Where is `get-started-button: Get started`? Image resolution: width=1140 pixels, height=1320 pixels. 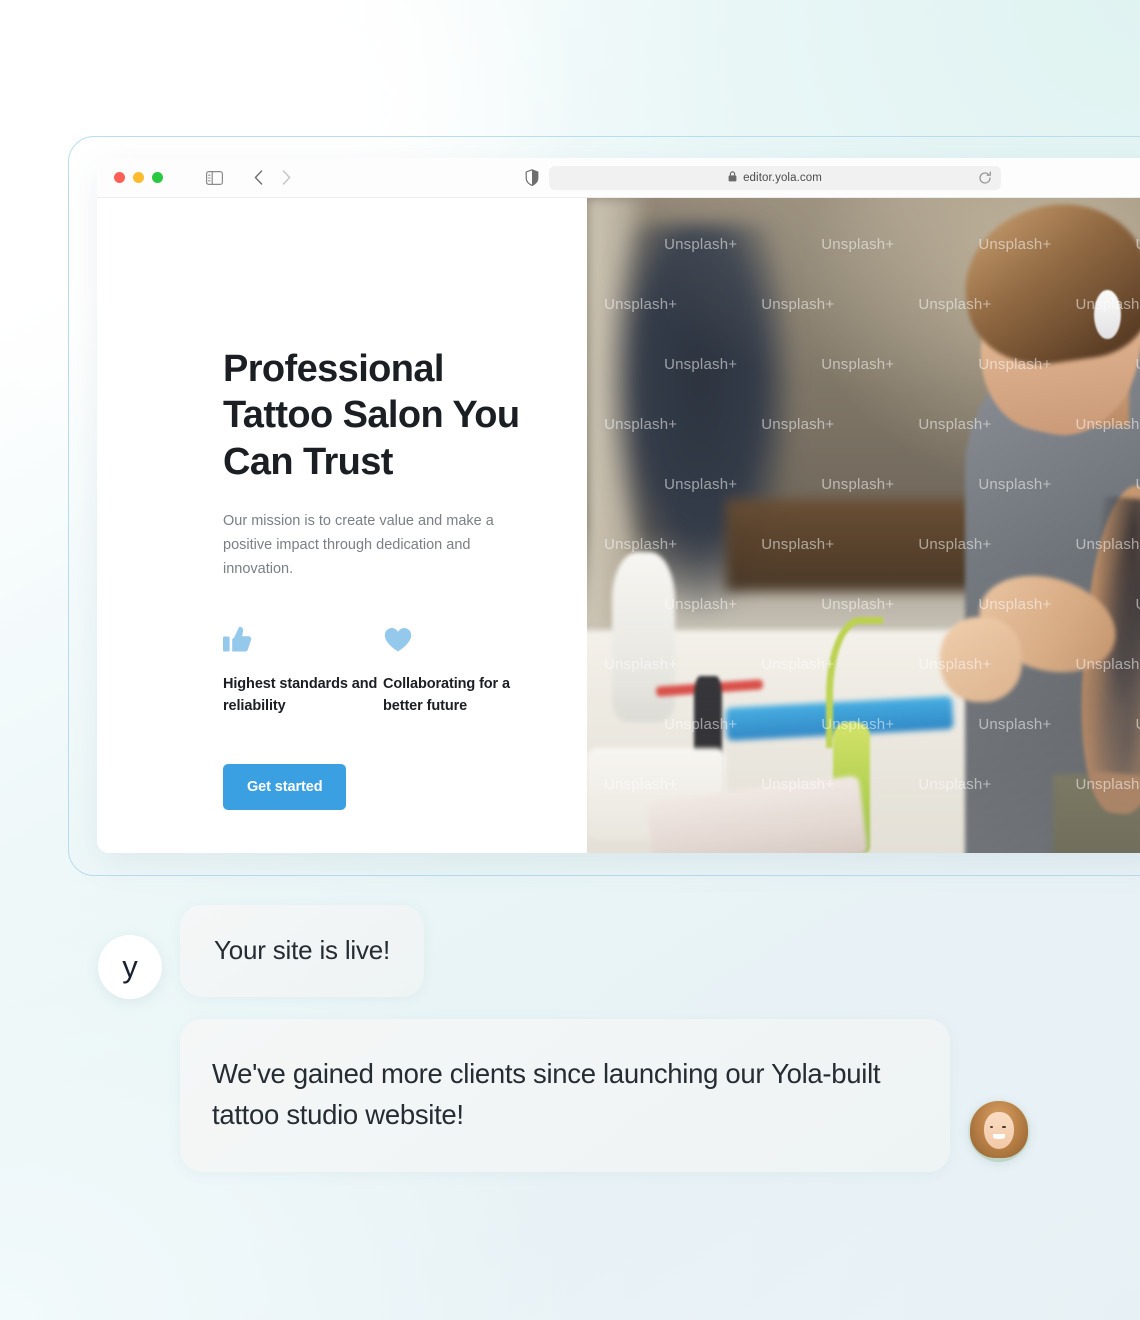 get-started-button: Get started is located at coordinates (285, 786).